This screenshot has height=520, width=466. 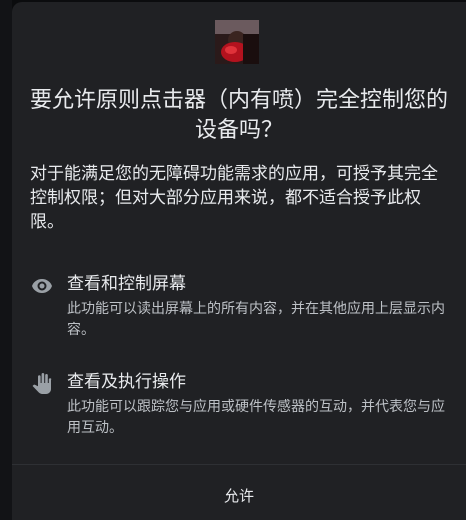 What do you see at coordinates (239, 464) in the screenshot?
I see `divider` at bounding box center [239, 464].